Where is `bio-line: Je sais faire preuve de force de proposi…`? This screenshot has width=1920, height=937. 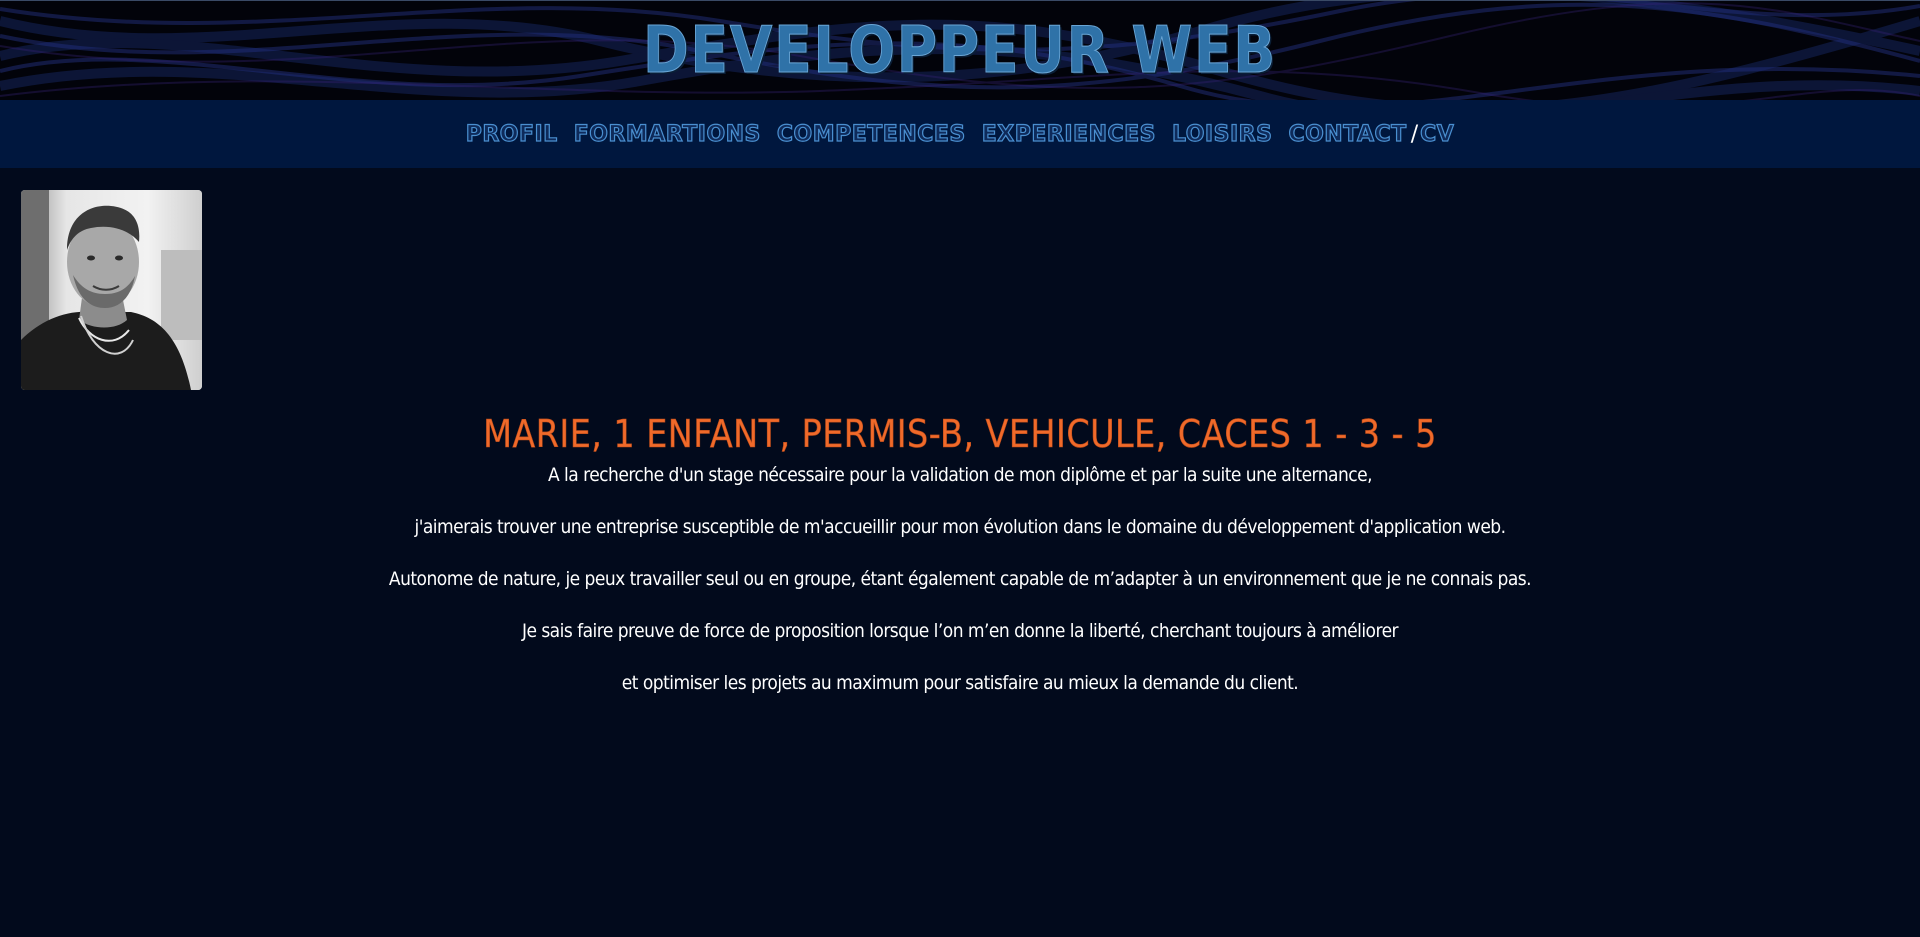 bio-line: Je sais faire preuve de force de proposi… is located at coordinates (960, 631).